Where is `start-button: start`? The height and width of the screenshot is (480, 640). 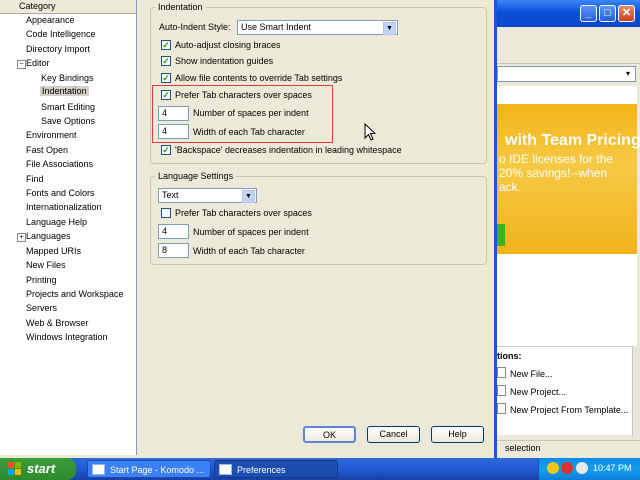
start-button: start is located at coordinates (38, 469).